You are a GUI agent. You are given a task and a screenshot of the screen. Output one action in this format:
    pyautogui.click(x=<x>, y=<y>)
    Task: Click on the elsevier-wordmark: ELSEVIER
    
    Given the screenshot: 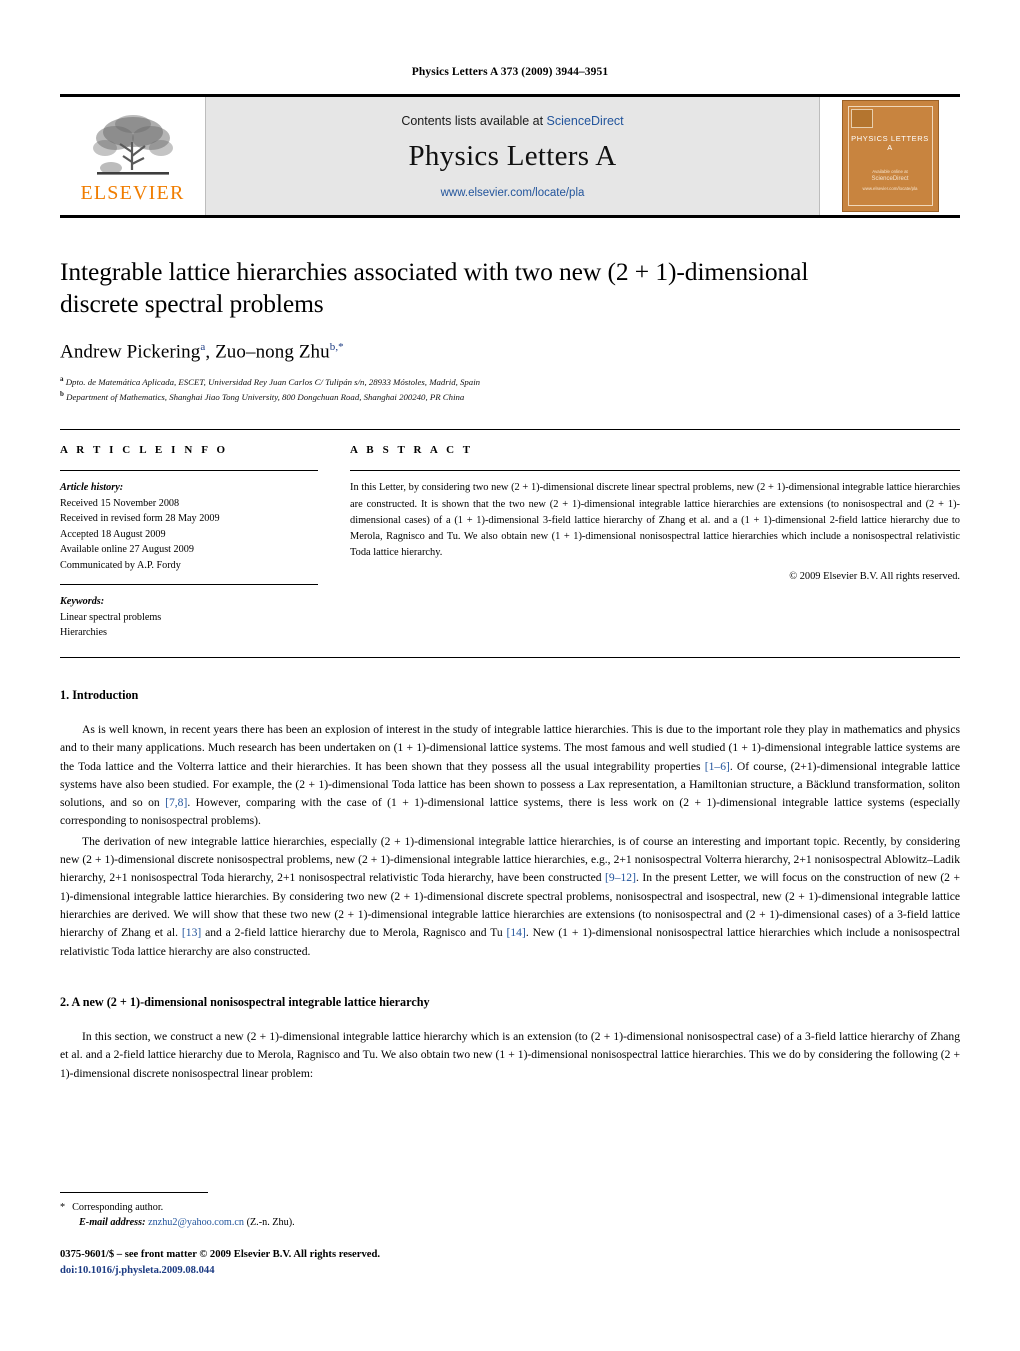 What is the action you would take?
    pyautogui.click(x=132, y=192)
    